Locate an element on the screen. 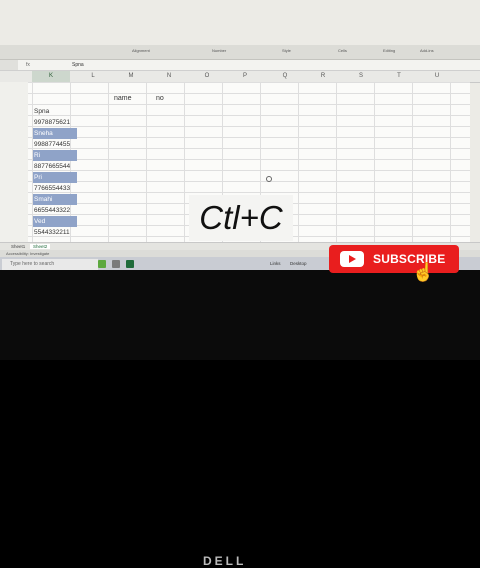  ribbon-group-cells: Cells is located at coordinates (342, 50).